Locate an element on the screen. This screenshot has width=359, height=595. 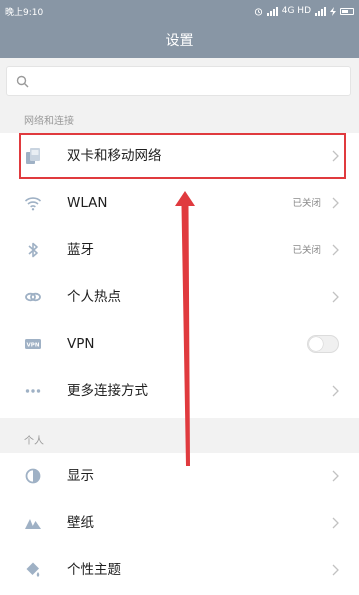
search-input is located at coordinates (178, 81).